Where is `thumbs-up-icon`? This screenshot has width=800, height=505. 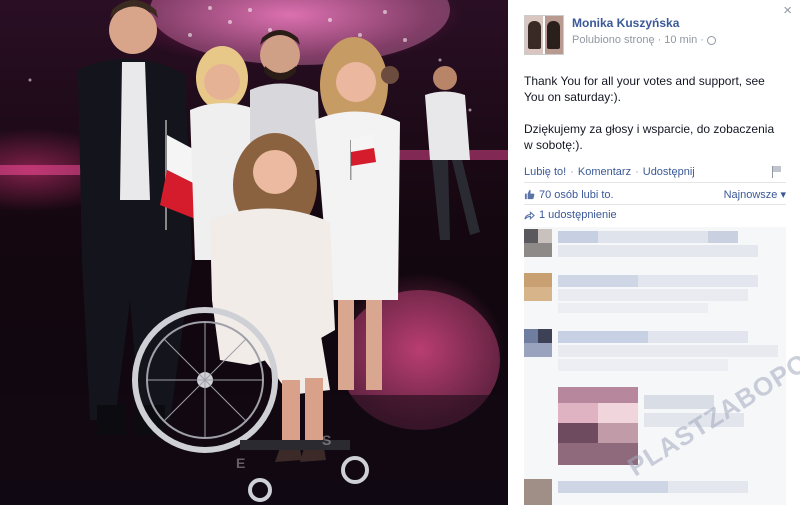
thumbs-up-icon is located at coordinates (529, 194).